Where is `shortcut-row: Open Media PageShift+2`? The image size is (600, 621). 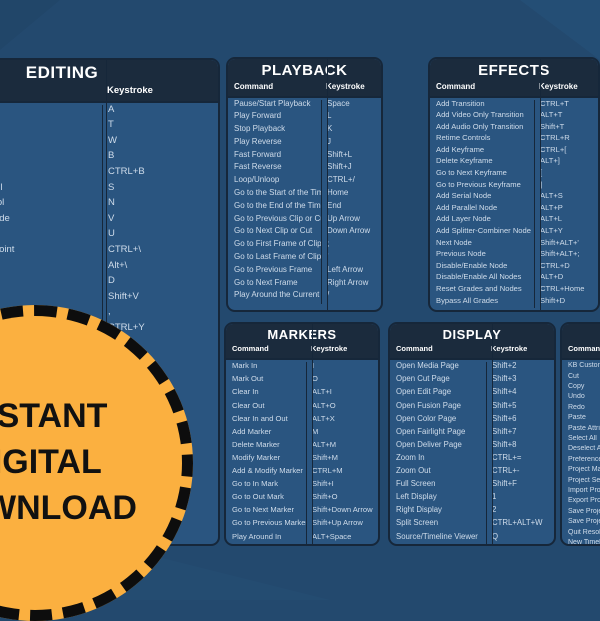
shortcut-row: Open Media PageShift+2 is located at coordinates (472, 368).